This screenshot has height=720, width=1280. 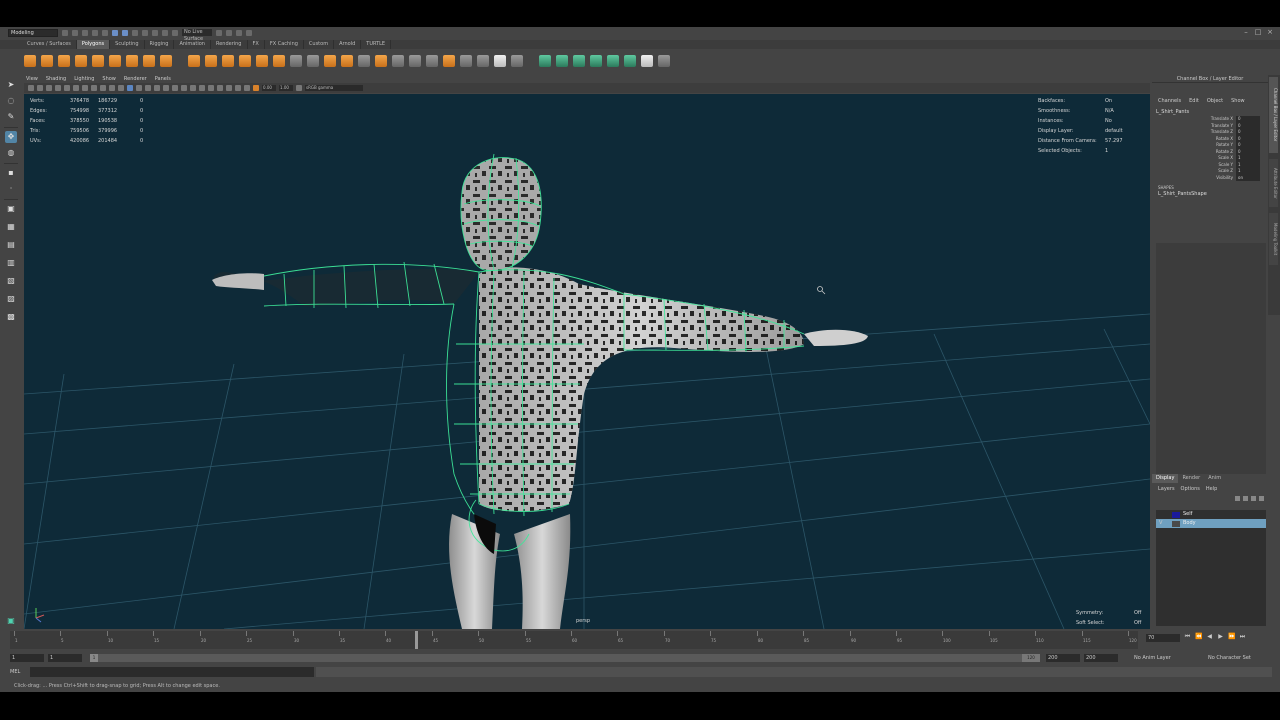 I want to click on shadows-icon, so click(x=184, y=88).